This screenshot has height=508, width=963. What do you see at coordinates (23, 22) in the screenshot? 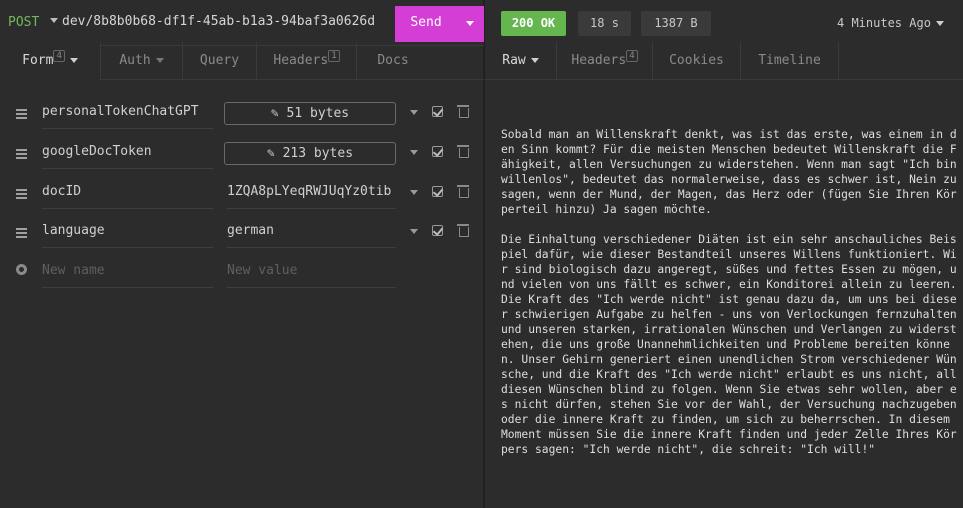
I see `method-select: POST` at bounding box center [23, 22].